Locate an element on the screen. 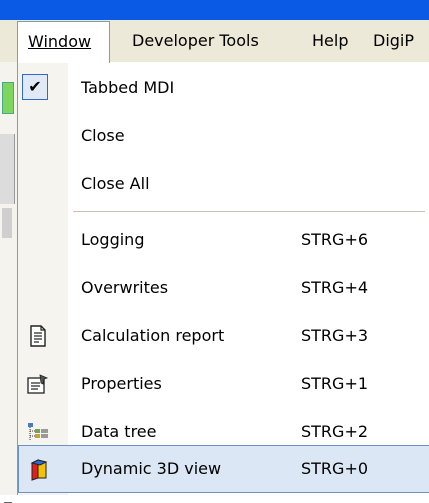 The width and height of the screenshot is (429, 503). menu-item-label: Dynamic 3D view is located at coordinates (151, 468).